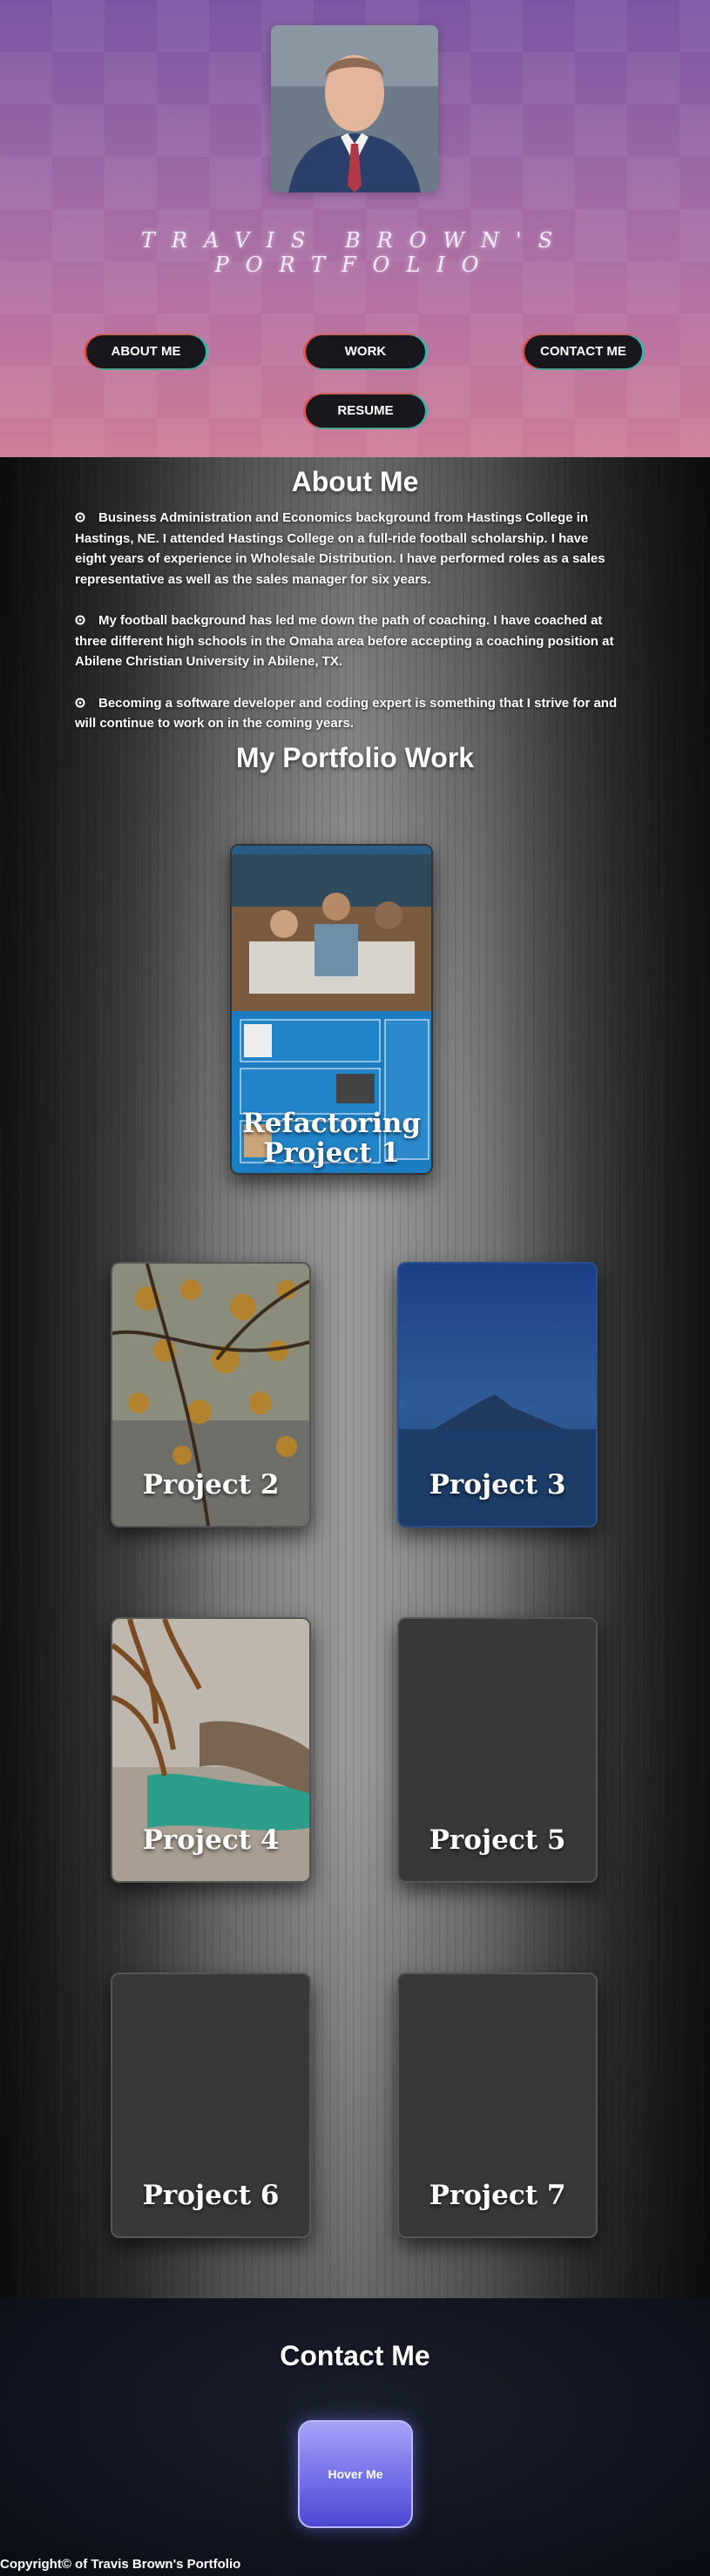 The width and height of the screenshot is (710, 2576). Describe the element at coordinates (331, 1124) in the screenshot. I see `project-featured-line1: Refactoring` at that location.